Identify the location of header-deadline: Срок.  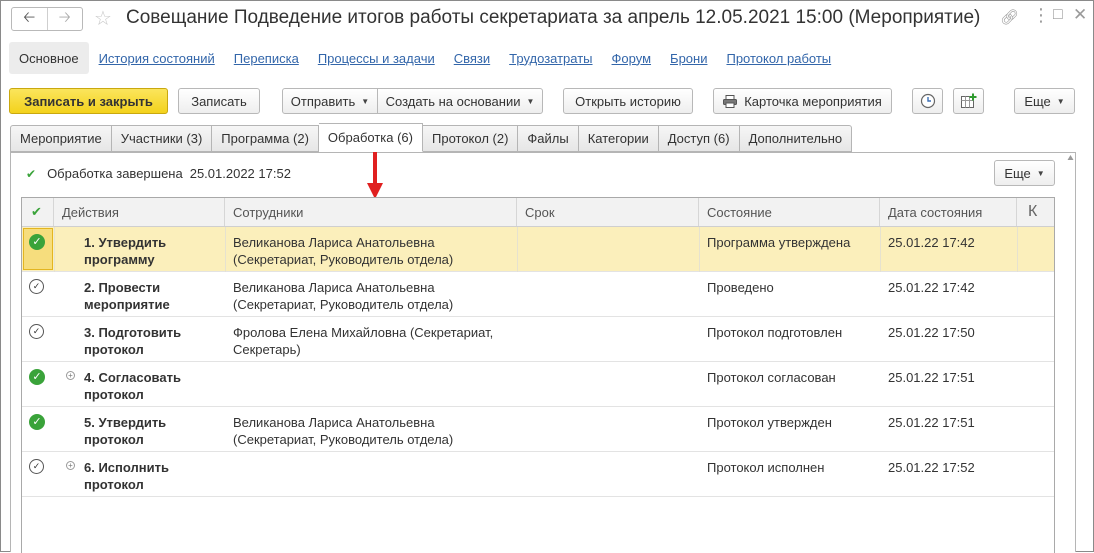
(608, 212).